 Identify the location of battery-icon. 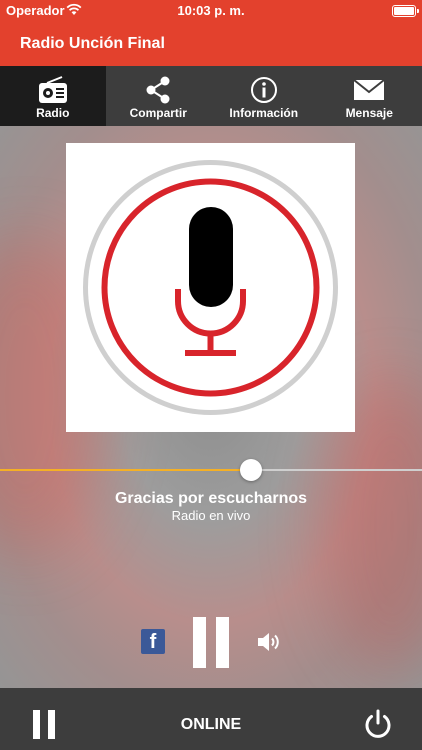
(405, 11).